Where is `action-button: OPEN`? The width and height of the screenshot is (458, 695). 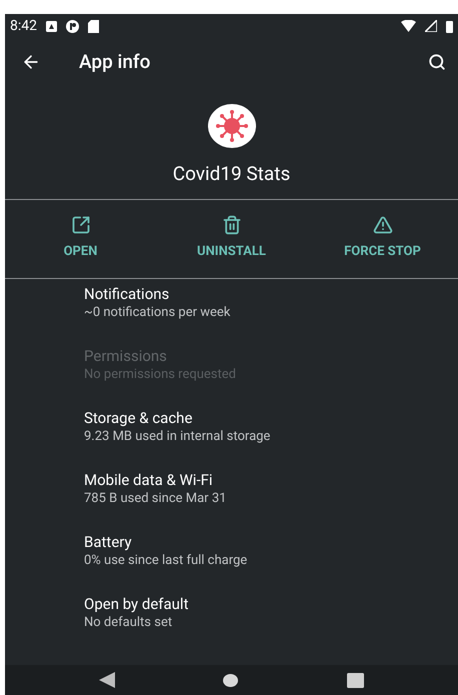 action-button: OPEN is located at coordinates (80, 239).